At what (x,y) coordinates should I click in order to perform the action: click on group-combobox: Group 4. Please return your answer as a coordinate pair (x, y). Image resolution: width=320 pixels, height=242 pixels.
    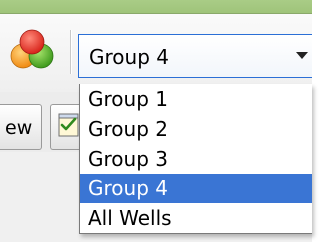
    Looking at the image, I should click on (195, 56).